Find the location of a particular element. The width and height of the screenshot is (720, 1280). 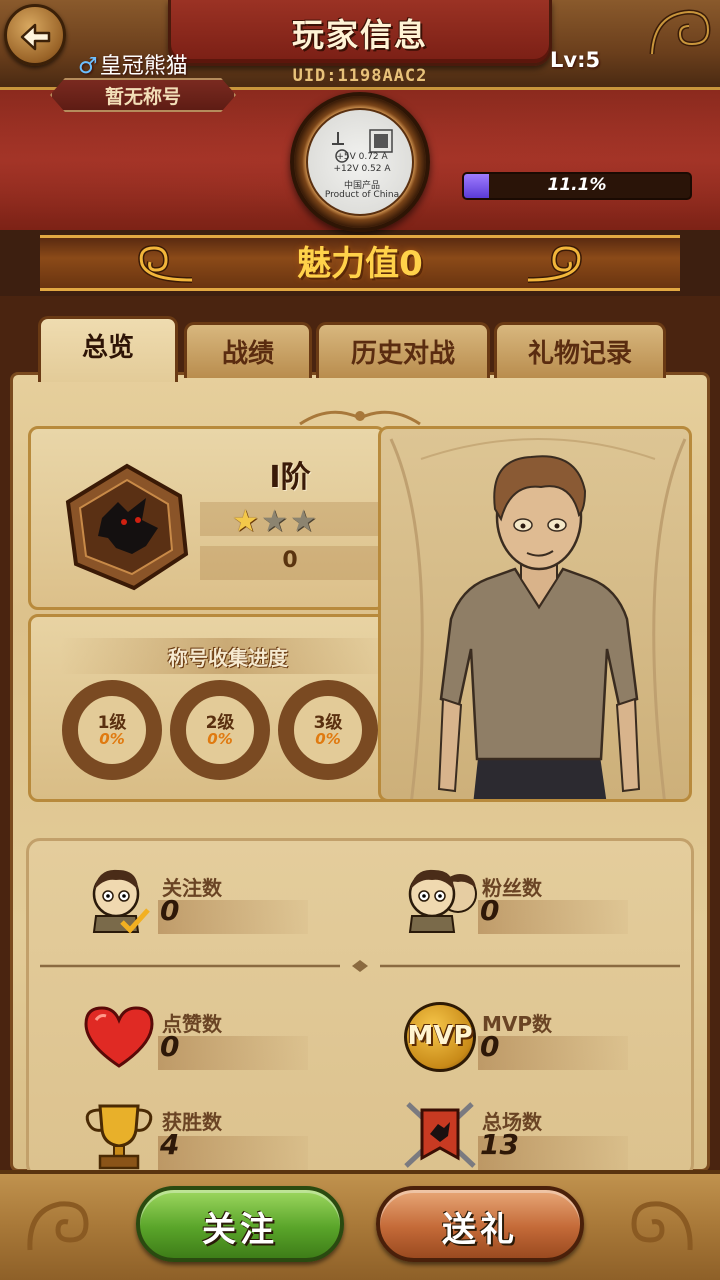

bottom-action-bar is located at coordinates (360, 1225).